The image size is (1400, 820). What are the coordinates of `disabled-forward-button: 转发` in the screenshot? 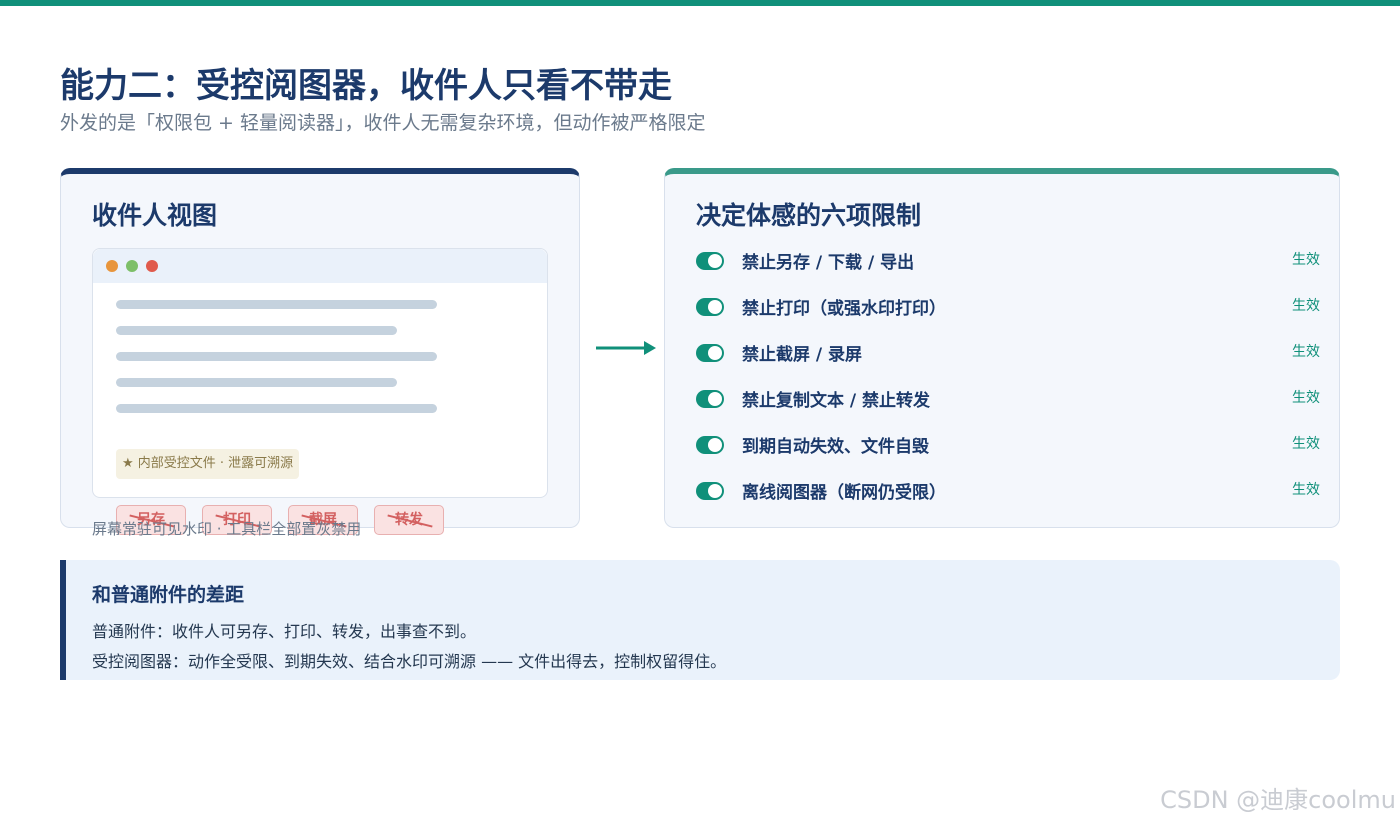 It's located at (409, 520).